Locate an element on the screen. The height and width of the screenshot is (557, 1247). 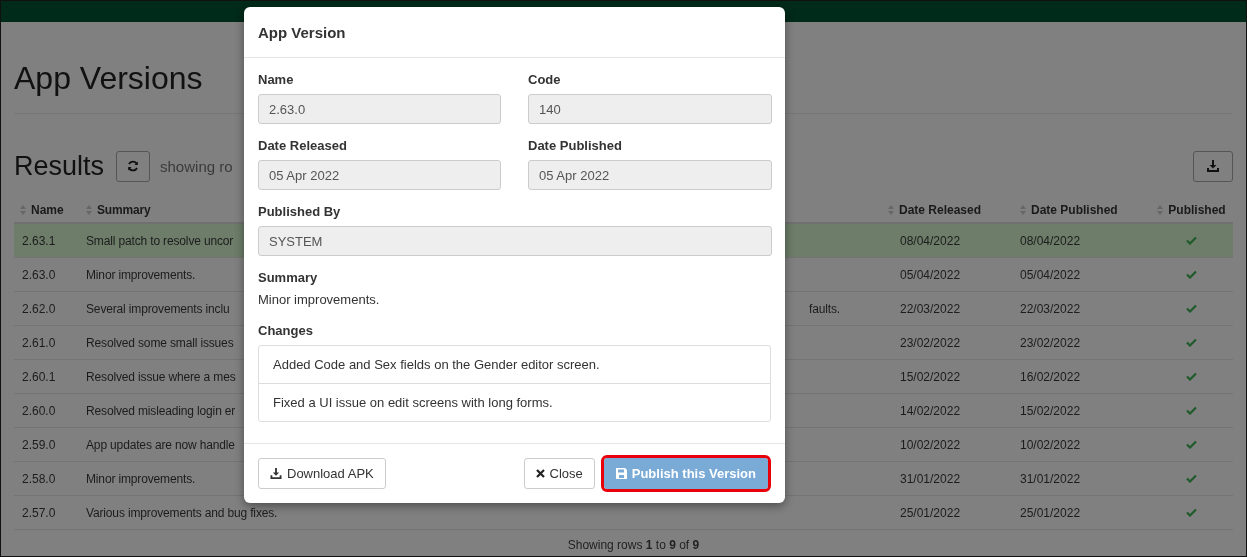
field-label: Summary is located at coordinates (288, 278).